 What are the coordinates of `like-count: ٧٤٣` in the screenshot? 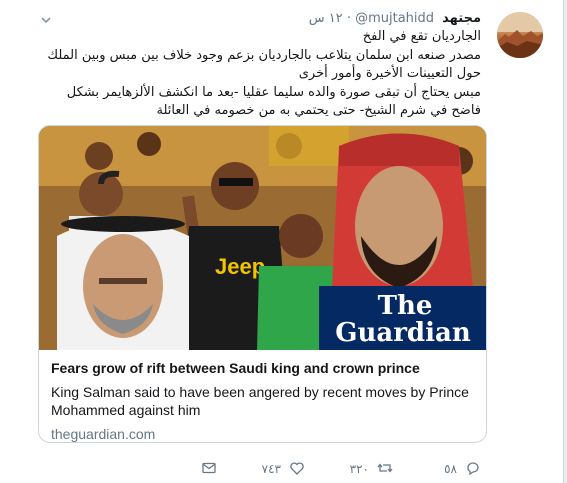 It's located at (271, 469).